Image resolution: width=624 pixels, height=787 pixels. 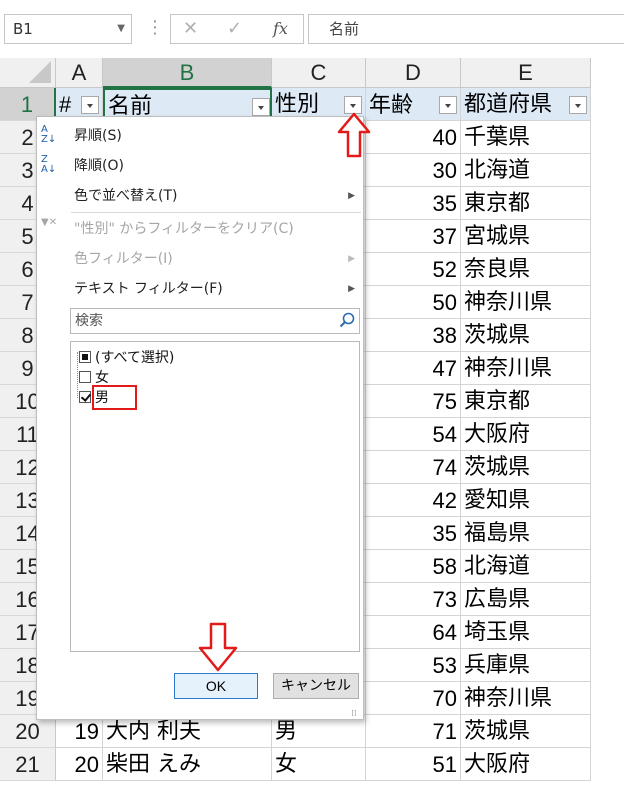 I want to click on select-all-corner, so click(x=28, y=73).